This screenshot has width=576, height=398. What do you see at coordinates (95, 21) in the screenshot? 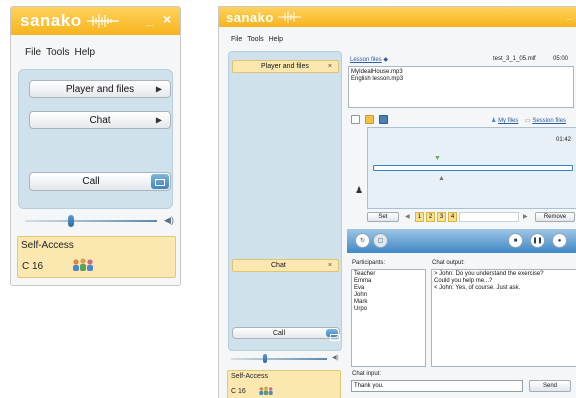
I see `title-bar: sanako _ ×` at bounding box center [95, 21].